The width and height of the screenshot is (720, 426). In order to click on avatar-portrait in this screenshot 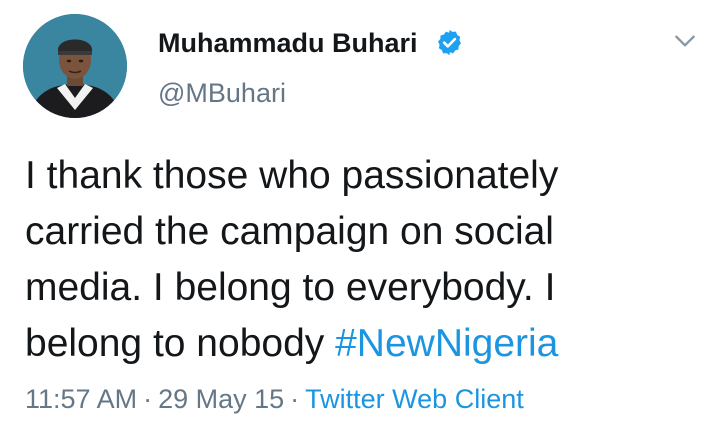, I will do `click(75, 66)`.